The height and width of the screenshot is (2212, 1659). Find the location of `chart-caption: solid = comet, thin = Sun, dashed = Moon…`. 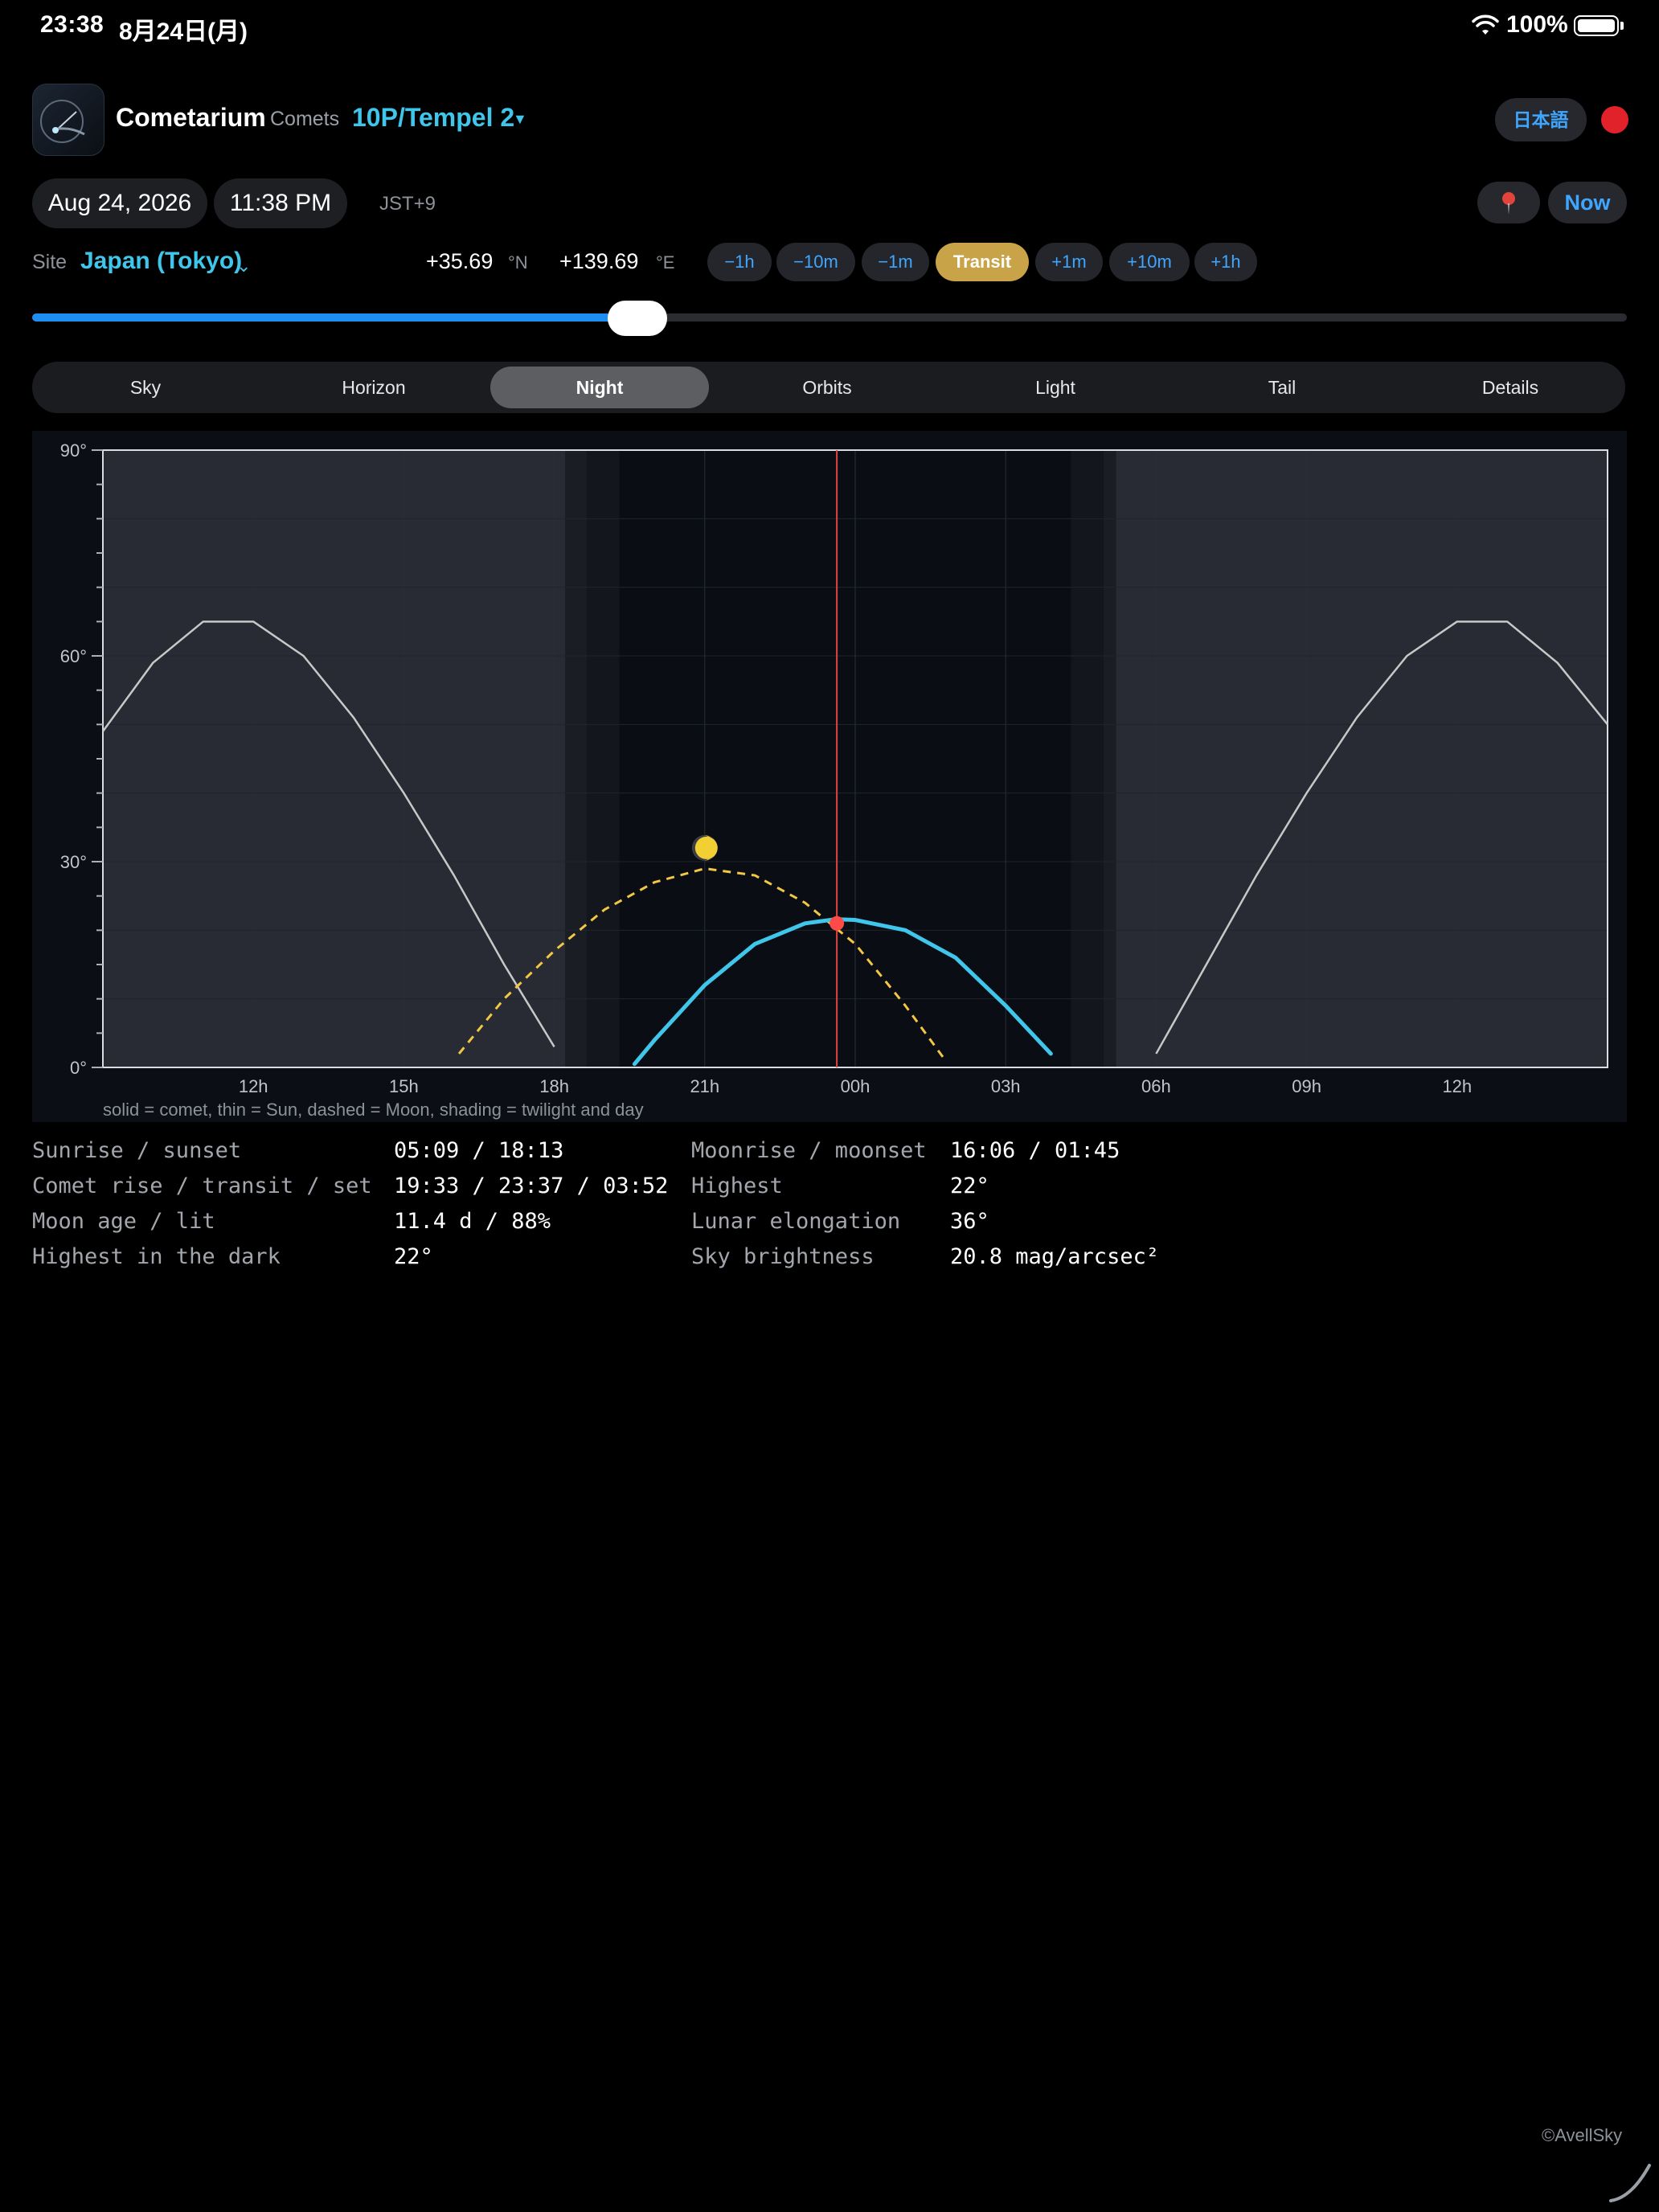

chart-caption: solid = comet, thin = Sun, dashed = Moon… is located at coordinates (373, 1110).